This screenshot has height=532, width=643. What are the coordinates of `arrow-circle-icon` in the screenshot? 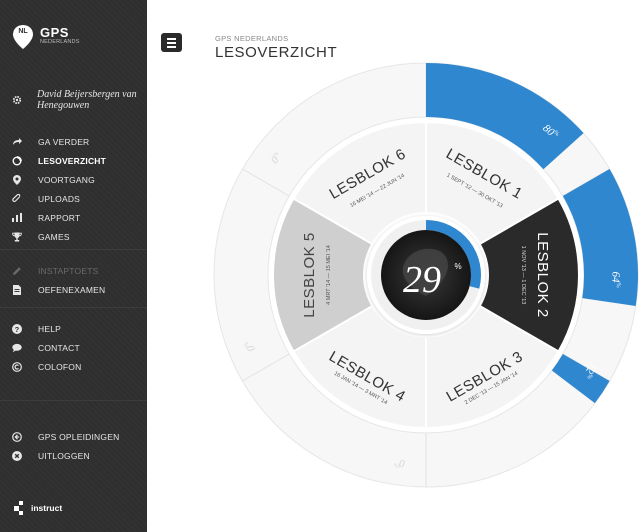 It's located at (17, 436).